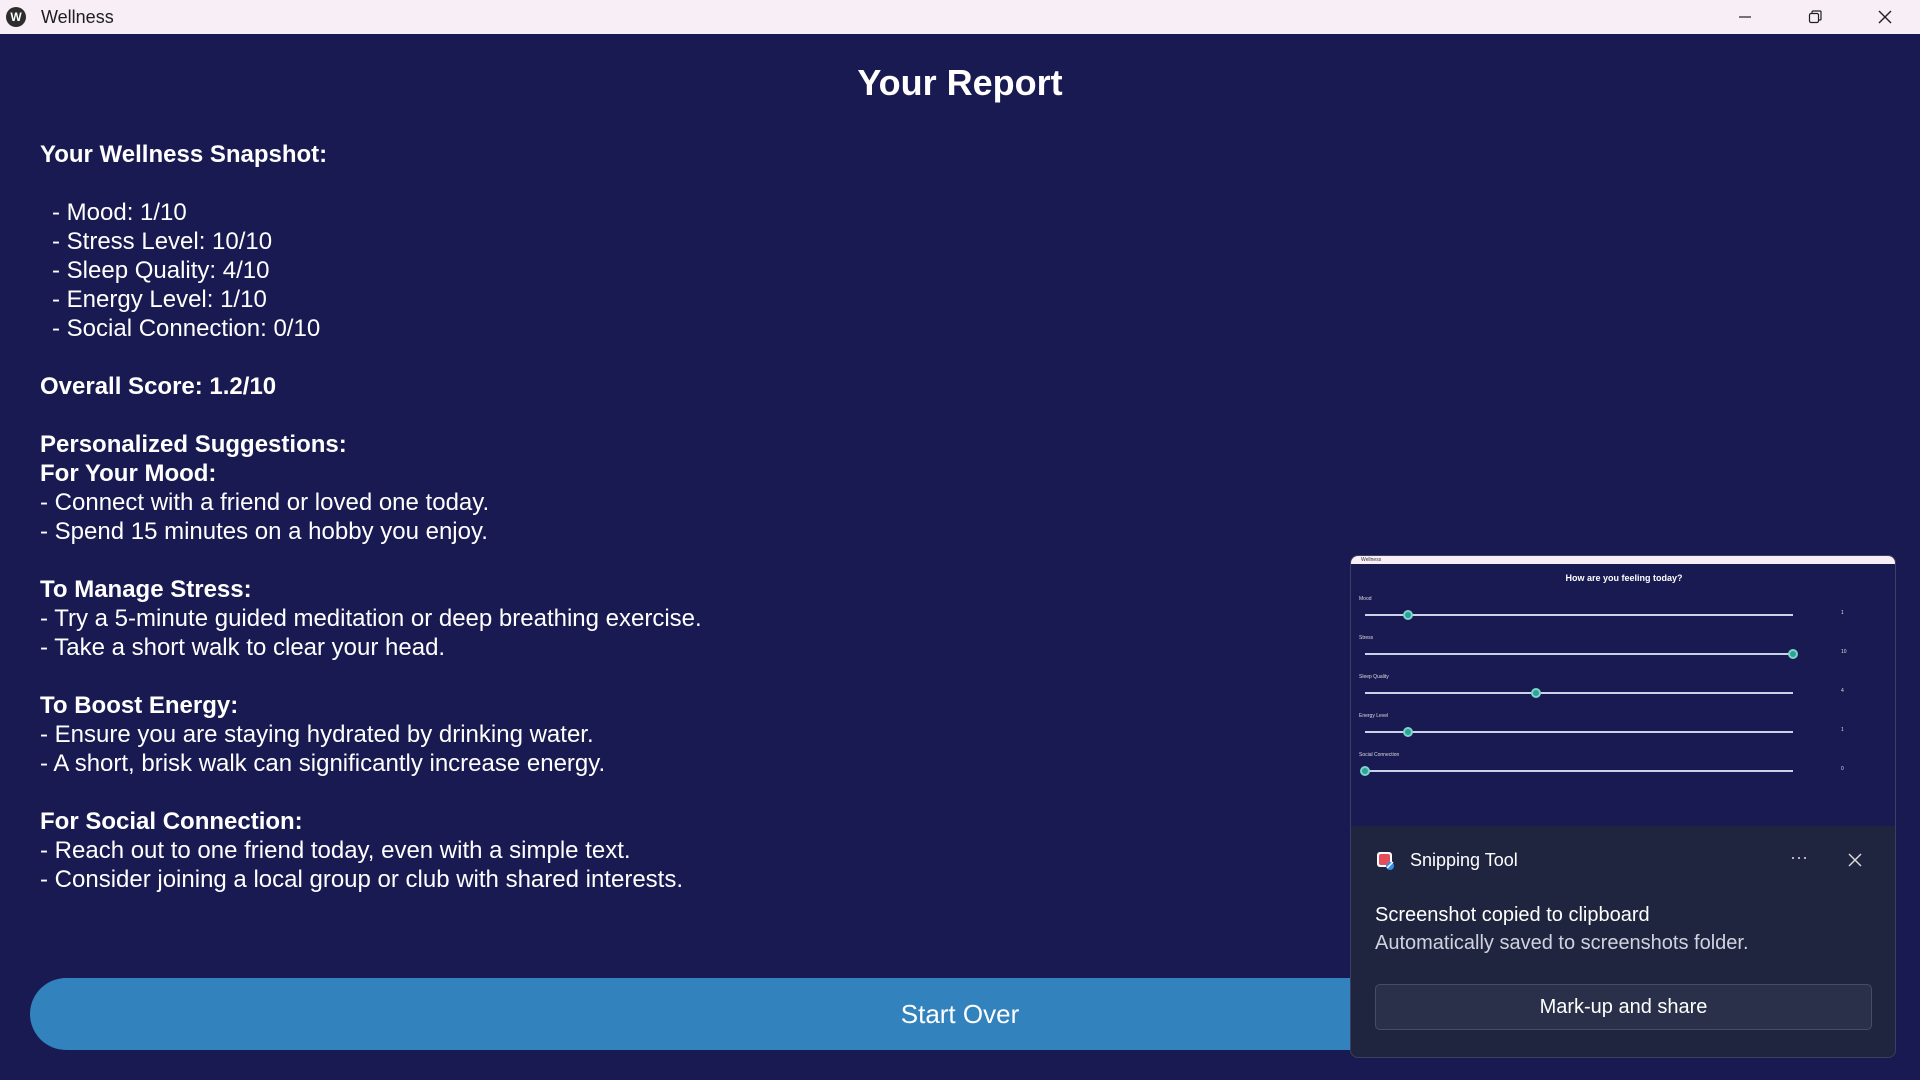 This screenshot has width=1920, height=1080. Describe the element at coordinates (128, 473) in the screenshot. I see `section-heading-mood: For Your Mood:` at that location.